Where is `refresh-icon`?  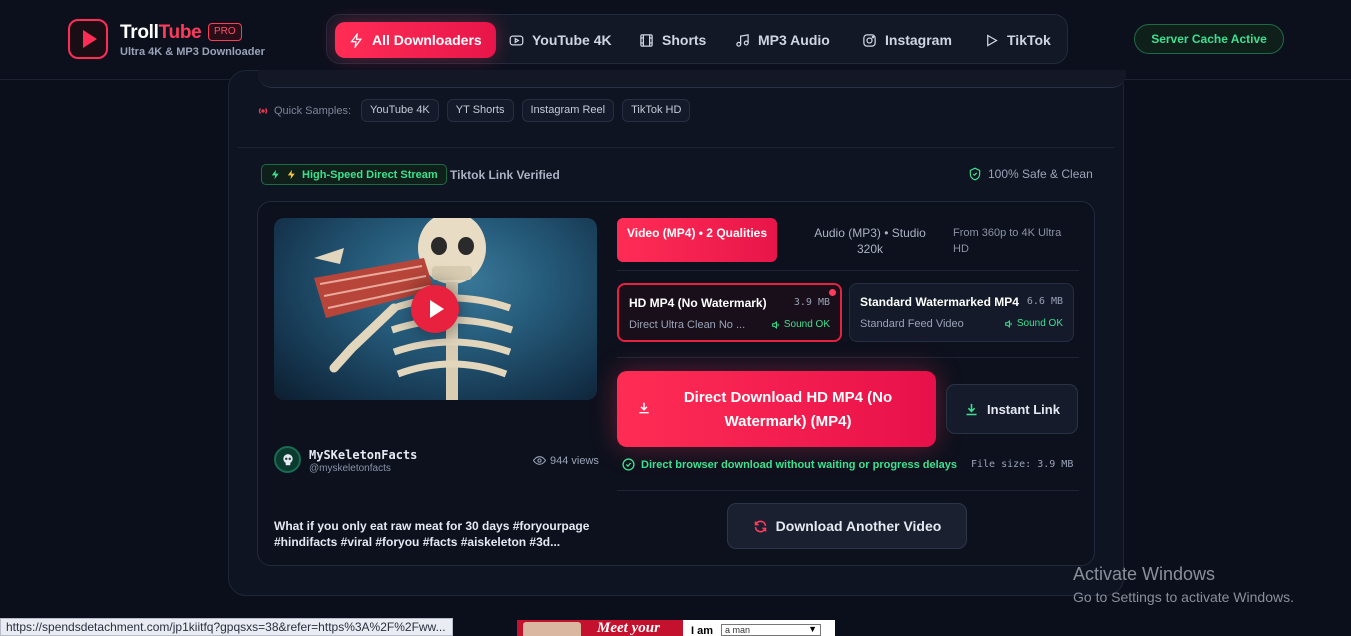 refresh-icon is located at coordinates (760, 526).